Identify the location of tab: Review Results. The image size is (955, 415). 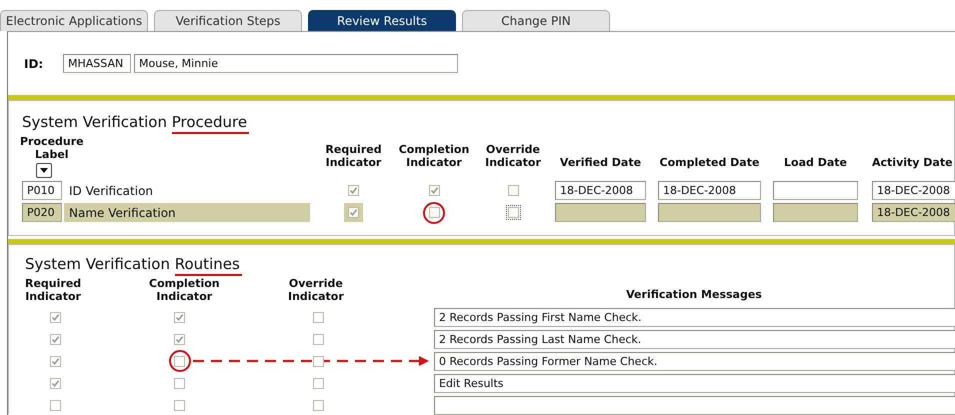
(382, 20).